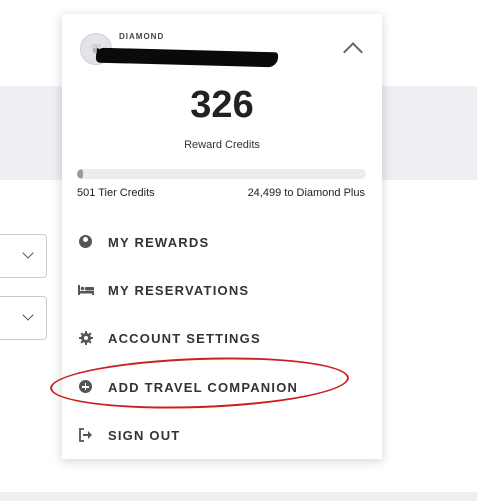  Describe the element at coordinates (86, 435) in the screenshot. I see `sign-out-icon` at that location.